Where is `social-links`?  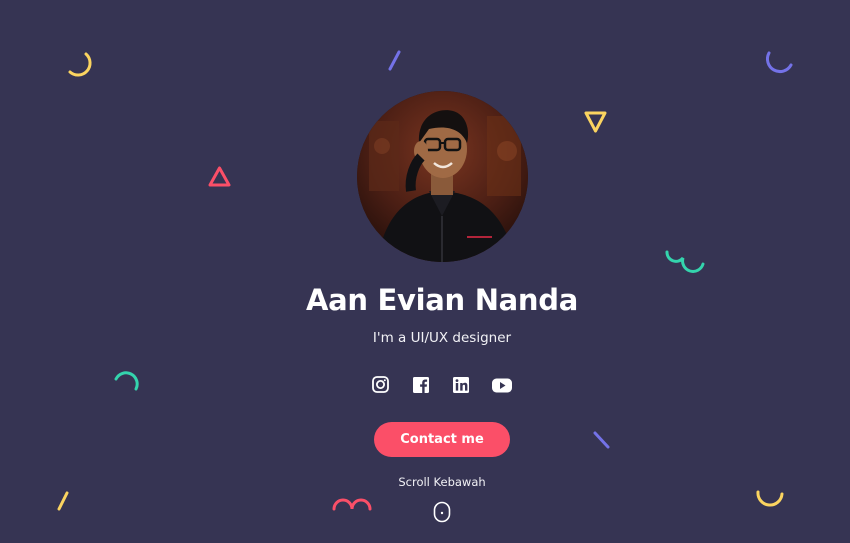
social-links is located at coordinates (442, 385).